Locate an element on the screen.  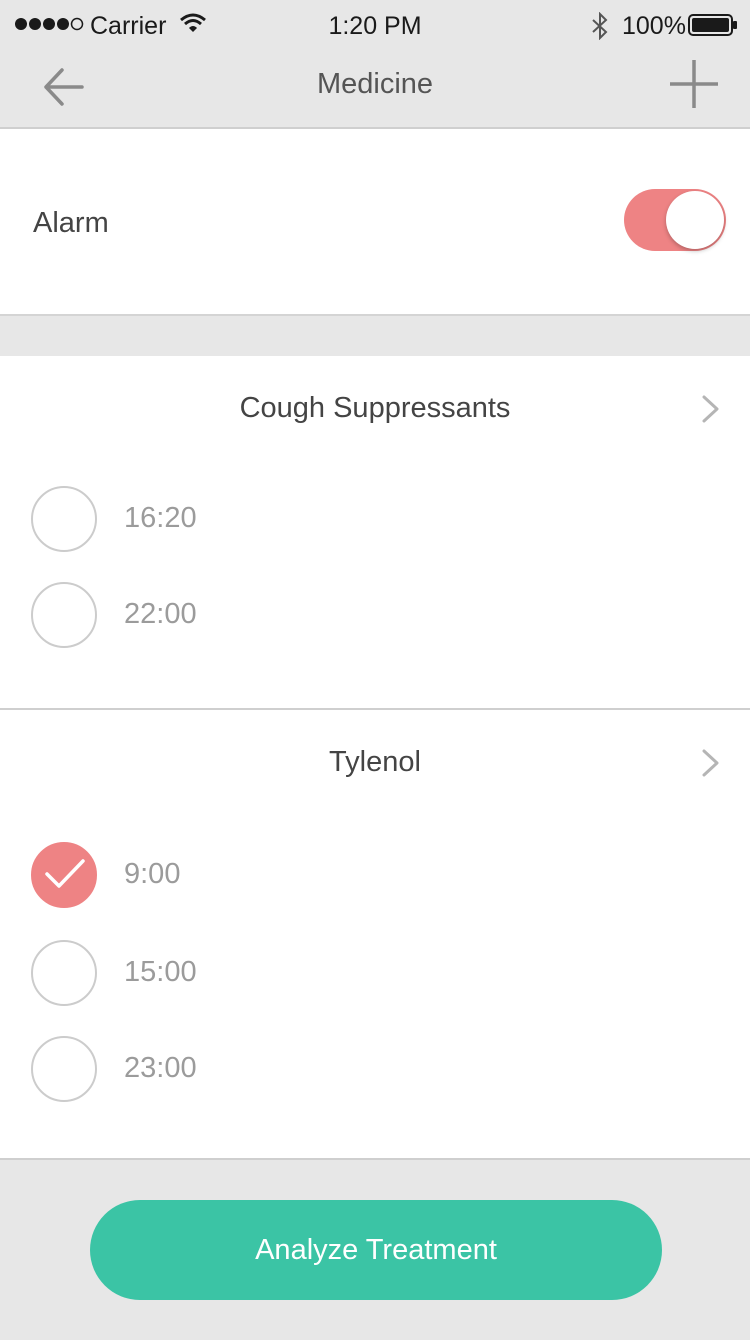
checkmark-icon is located at coordinates (65, 873).